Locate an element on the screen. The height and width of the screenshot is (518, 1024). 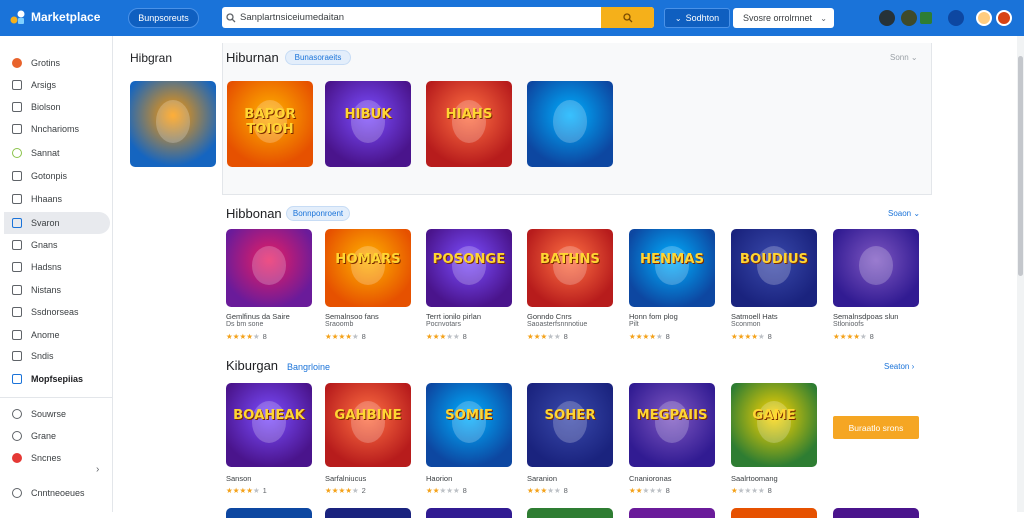
sidebar-item-10: Nistans is located at coordinates (57, 290).